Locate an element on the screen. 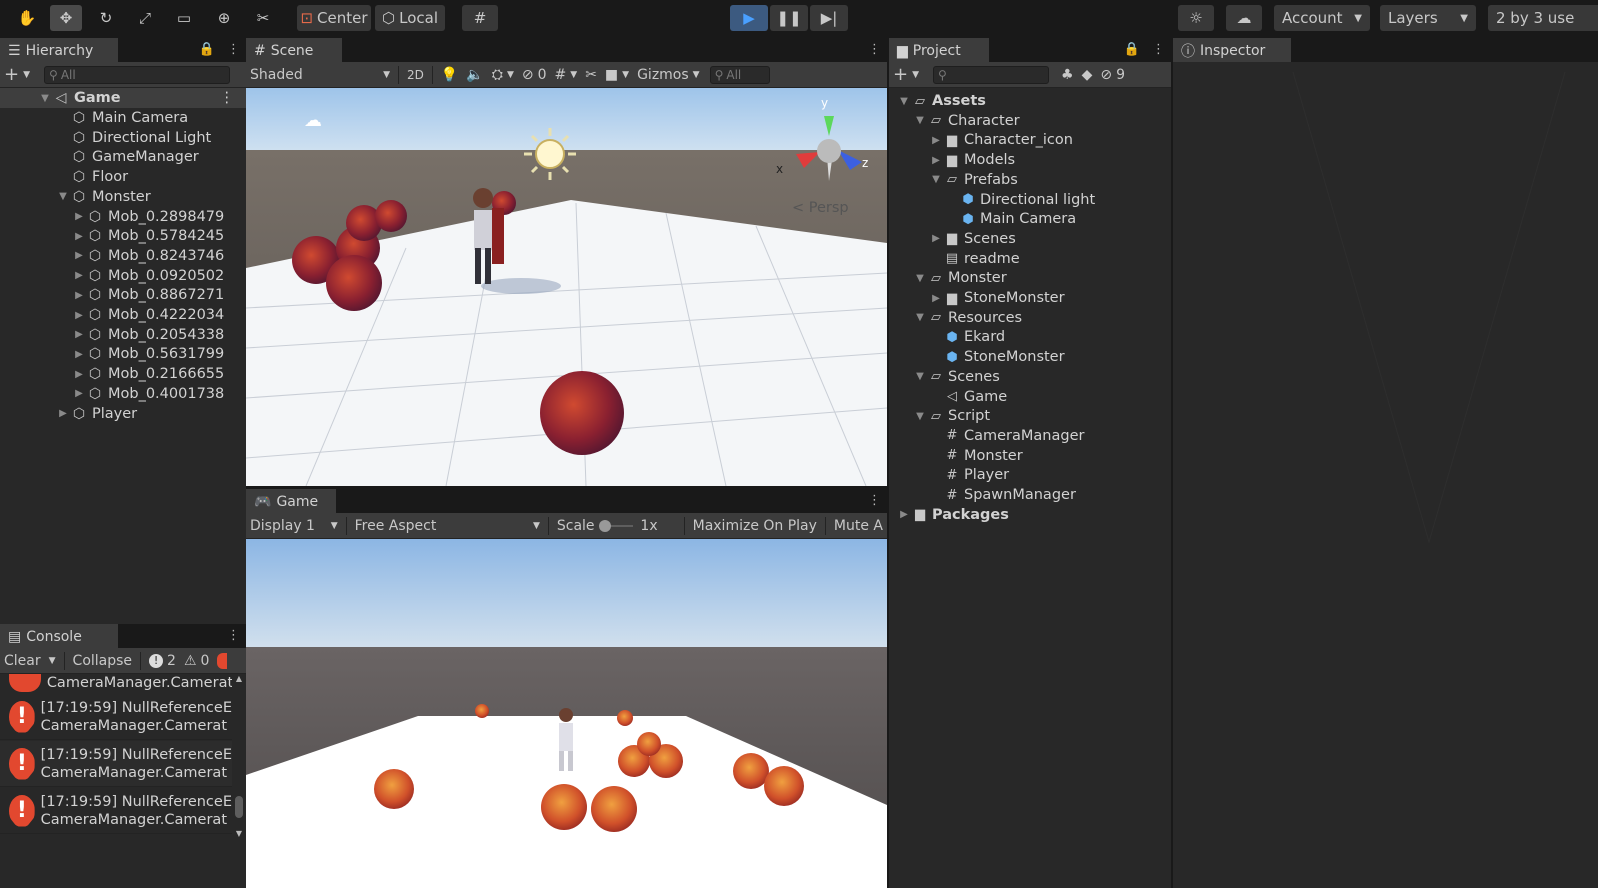  hierarchy-item: ⬡ Main Camera is located at coordinates (123, 118).